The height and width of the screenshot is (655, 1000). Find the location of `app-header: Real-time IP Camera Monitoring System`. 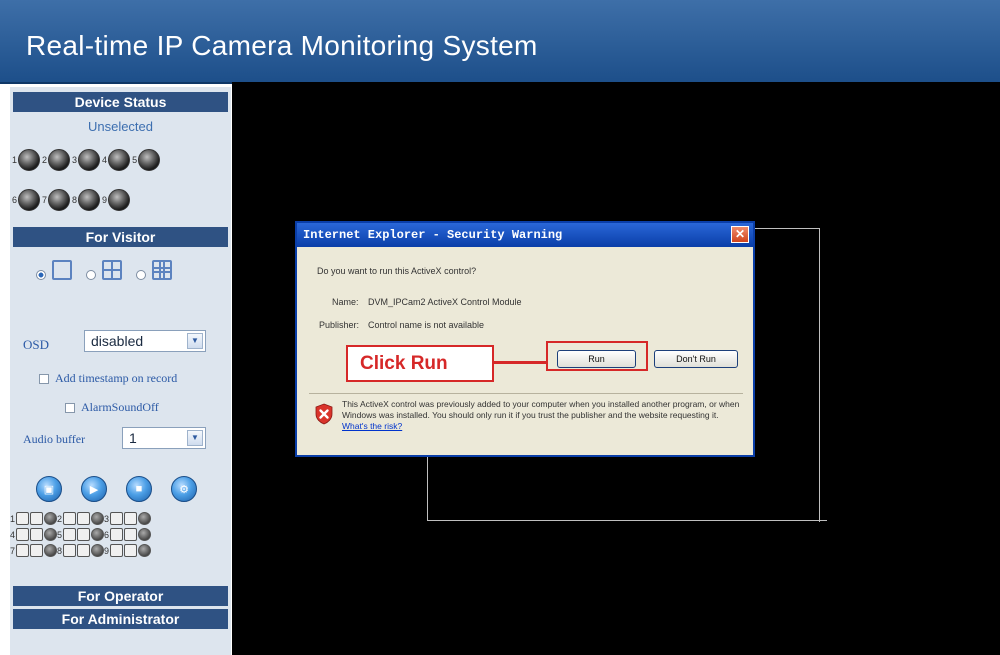

app-header: Real-time IP Camera Monitoring System is located at coordinates (500, 42).